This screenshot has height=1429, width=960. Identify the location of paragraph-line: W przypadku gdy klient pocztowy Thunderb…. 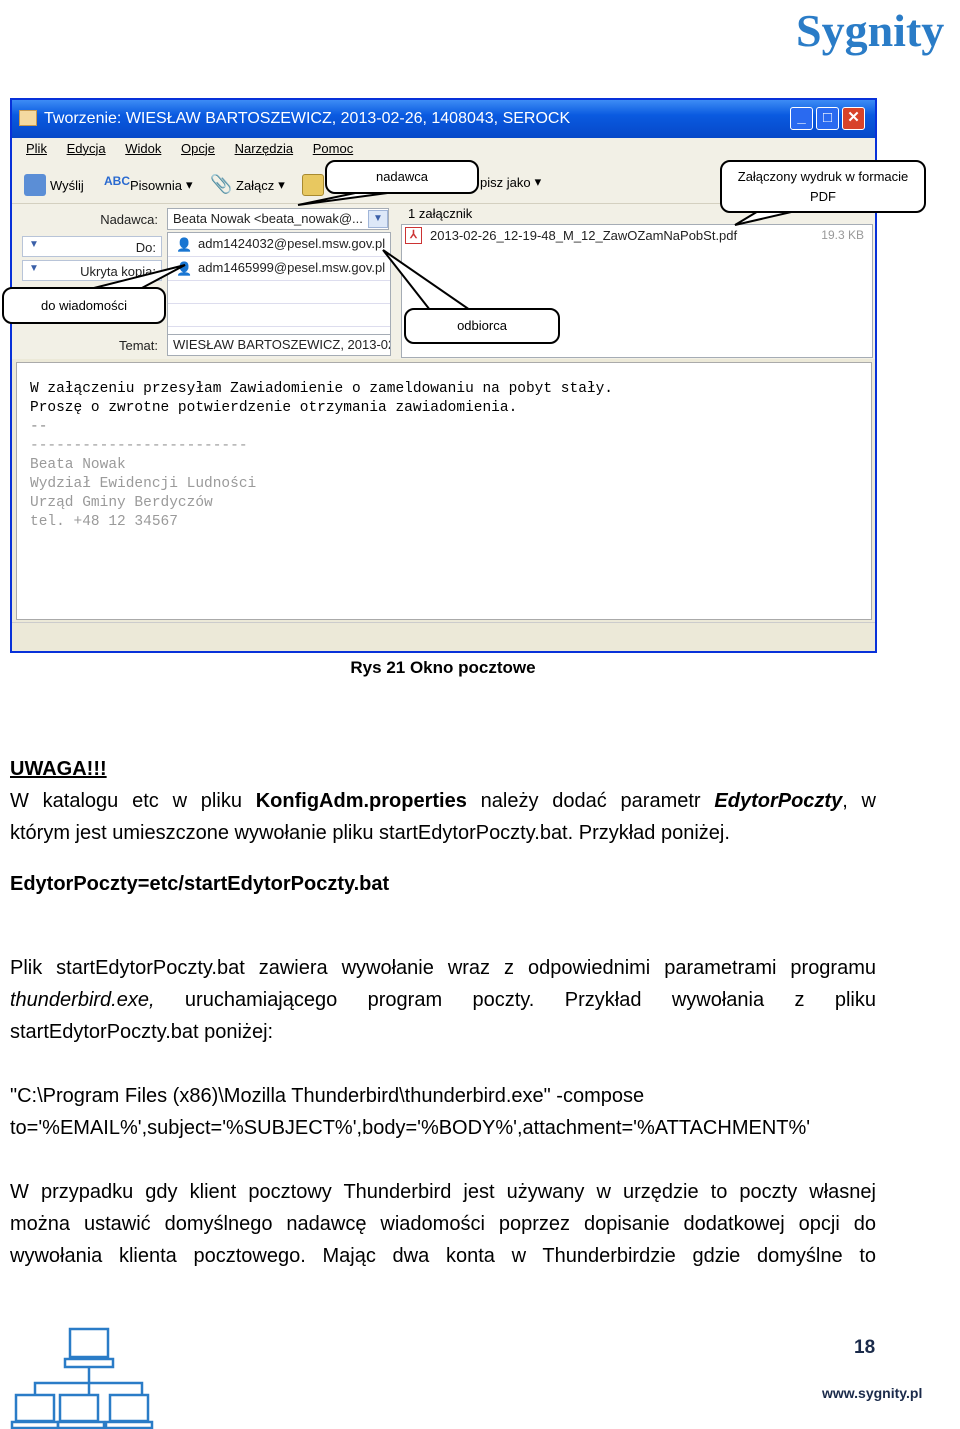
(443, 1192).